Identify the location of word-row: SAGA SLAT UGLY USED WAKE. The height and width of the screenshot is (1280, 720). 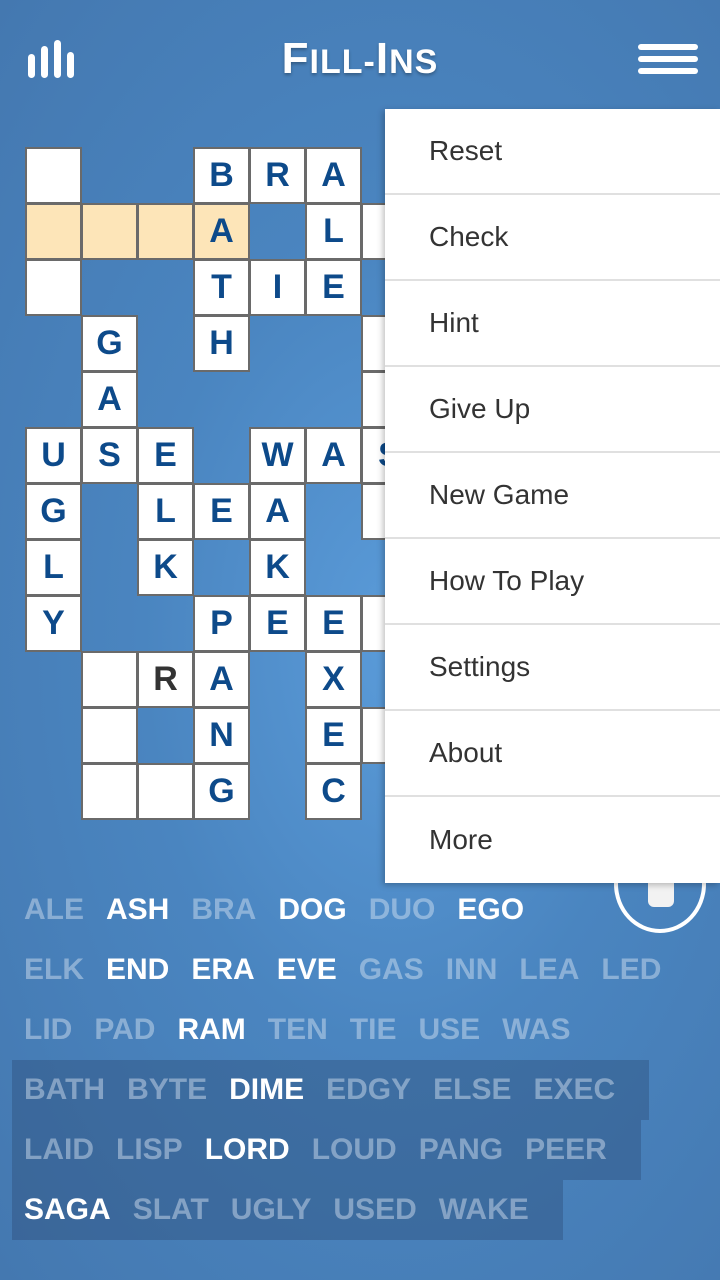
(287, 1210).